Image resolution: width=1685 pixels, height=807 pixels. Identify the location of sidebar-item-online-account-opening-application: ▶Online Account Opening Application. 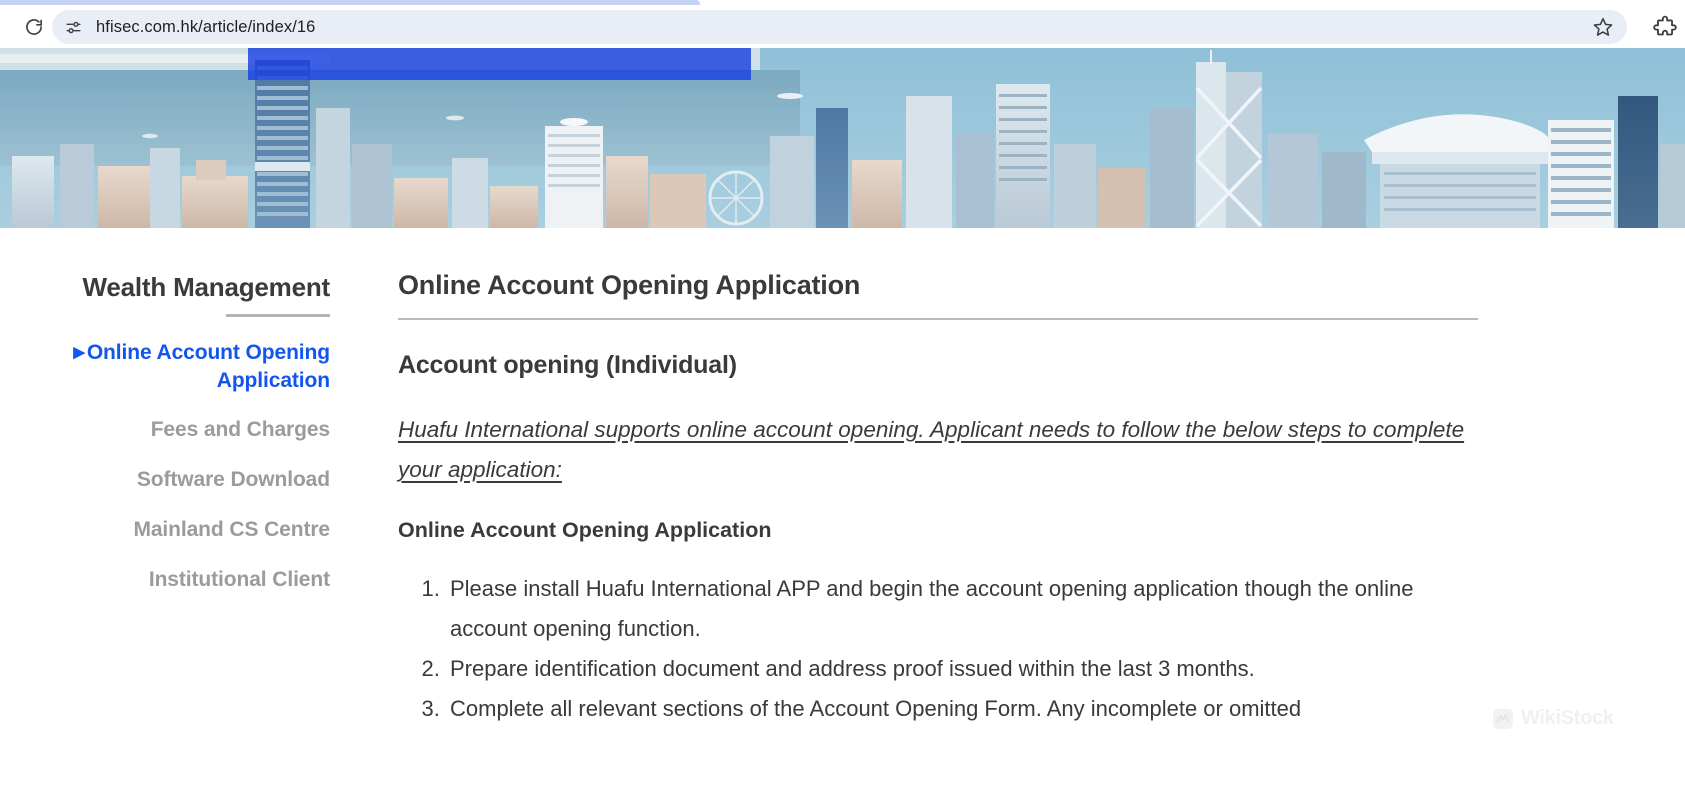
(195, 367).